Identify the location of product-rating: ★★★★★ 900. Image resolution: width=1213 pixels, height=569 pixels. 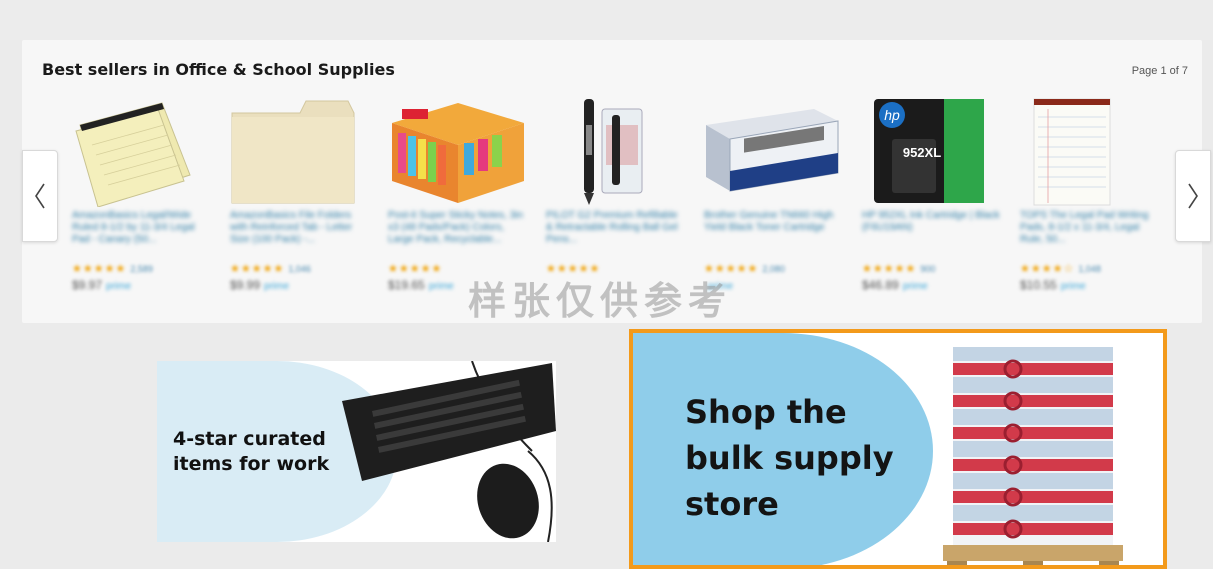
(898, 268).